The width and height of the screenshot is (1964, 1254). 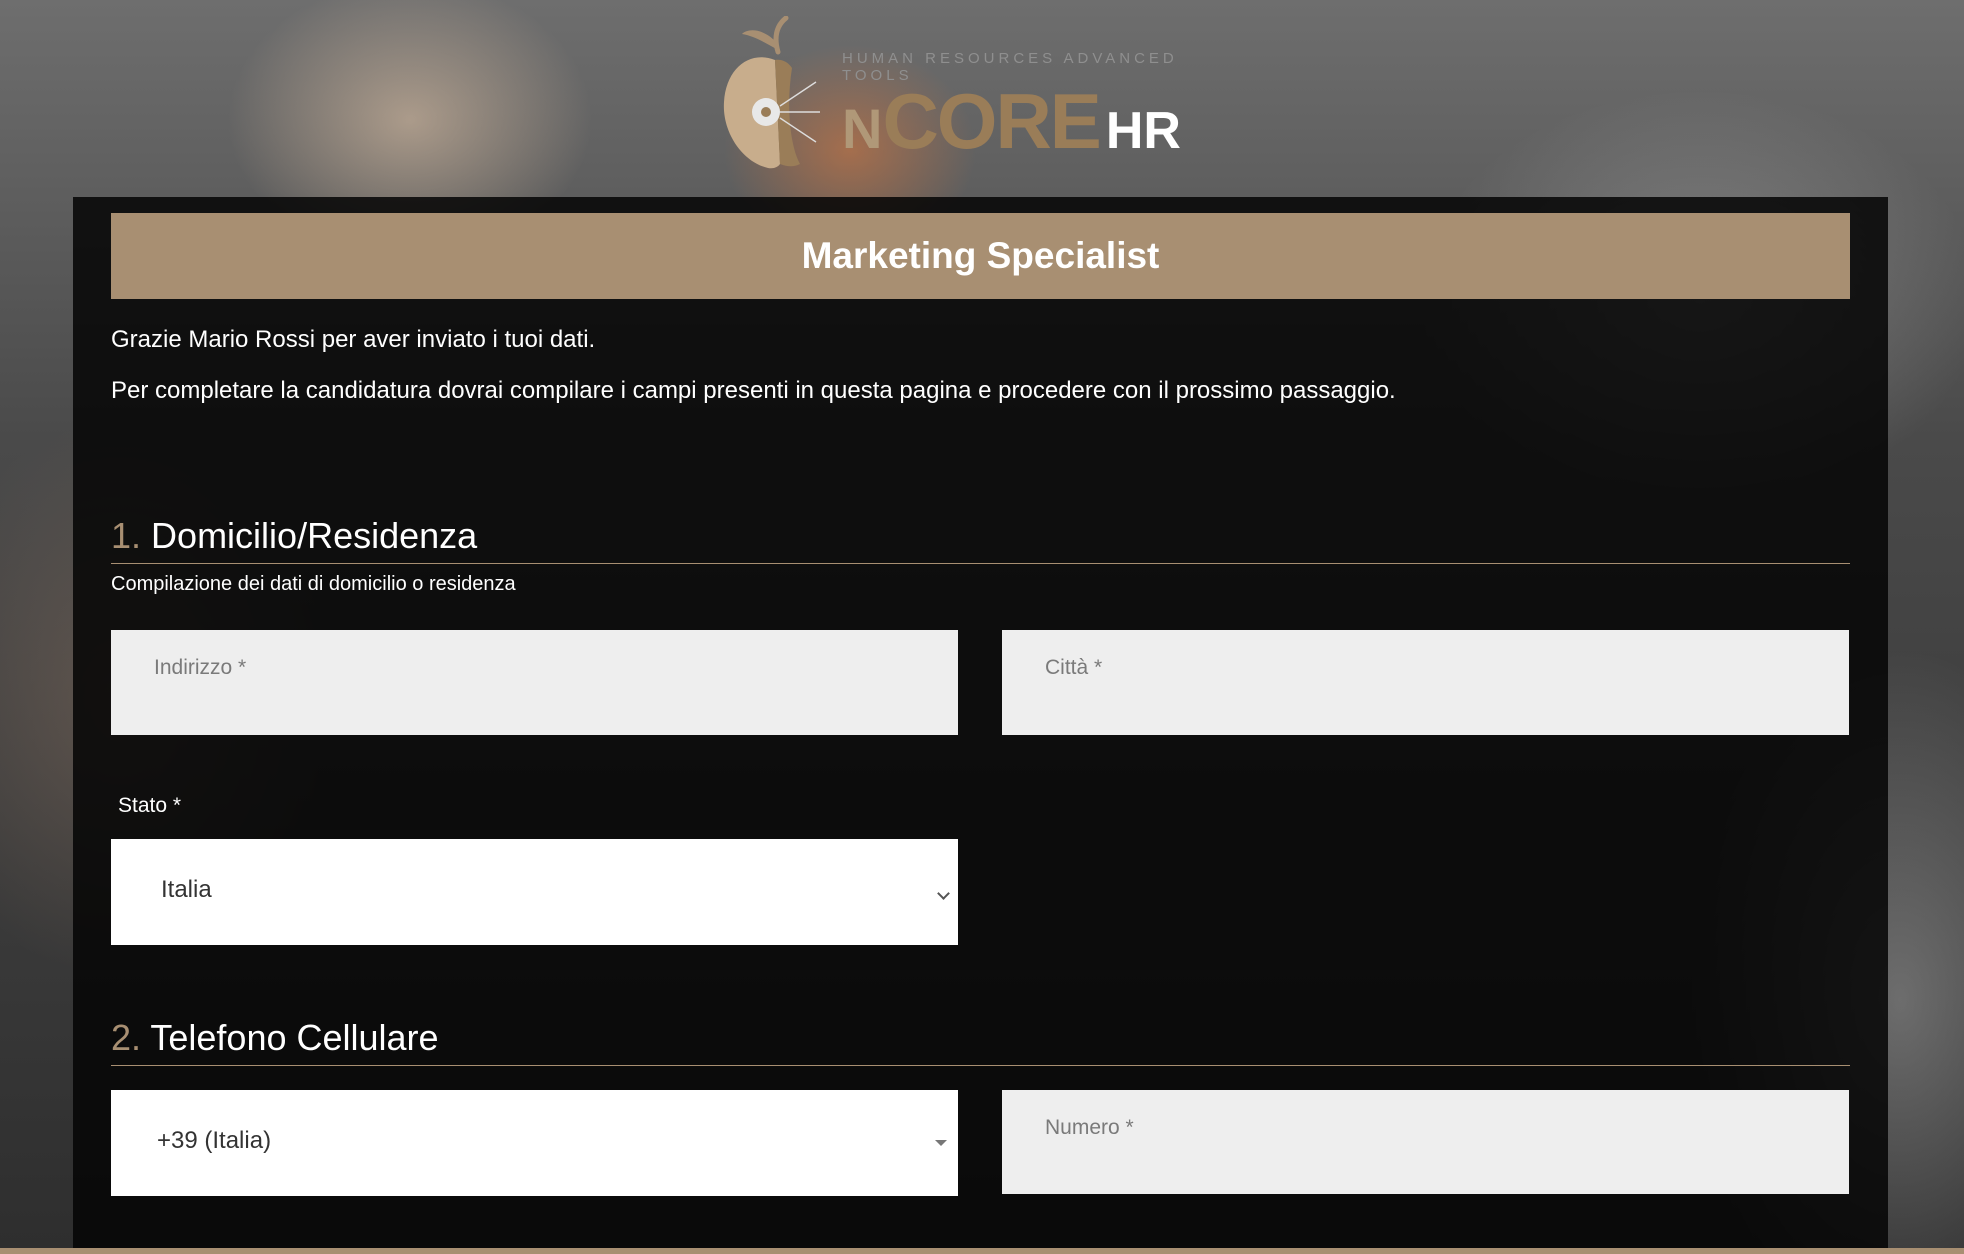 I want to click on city-placeholder: Città *, so click(x=1074, y=667).